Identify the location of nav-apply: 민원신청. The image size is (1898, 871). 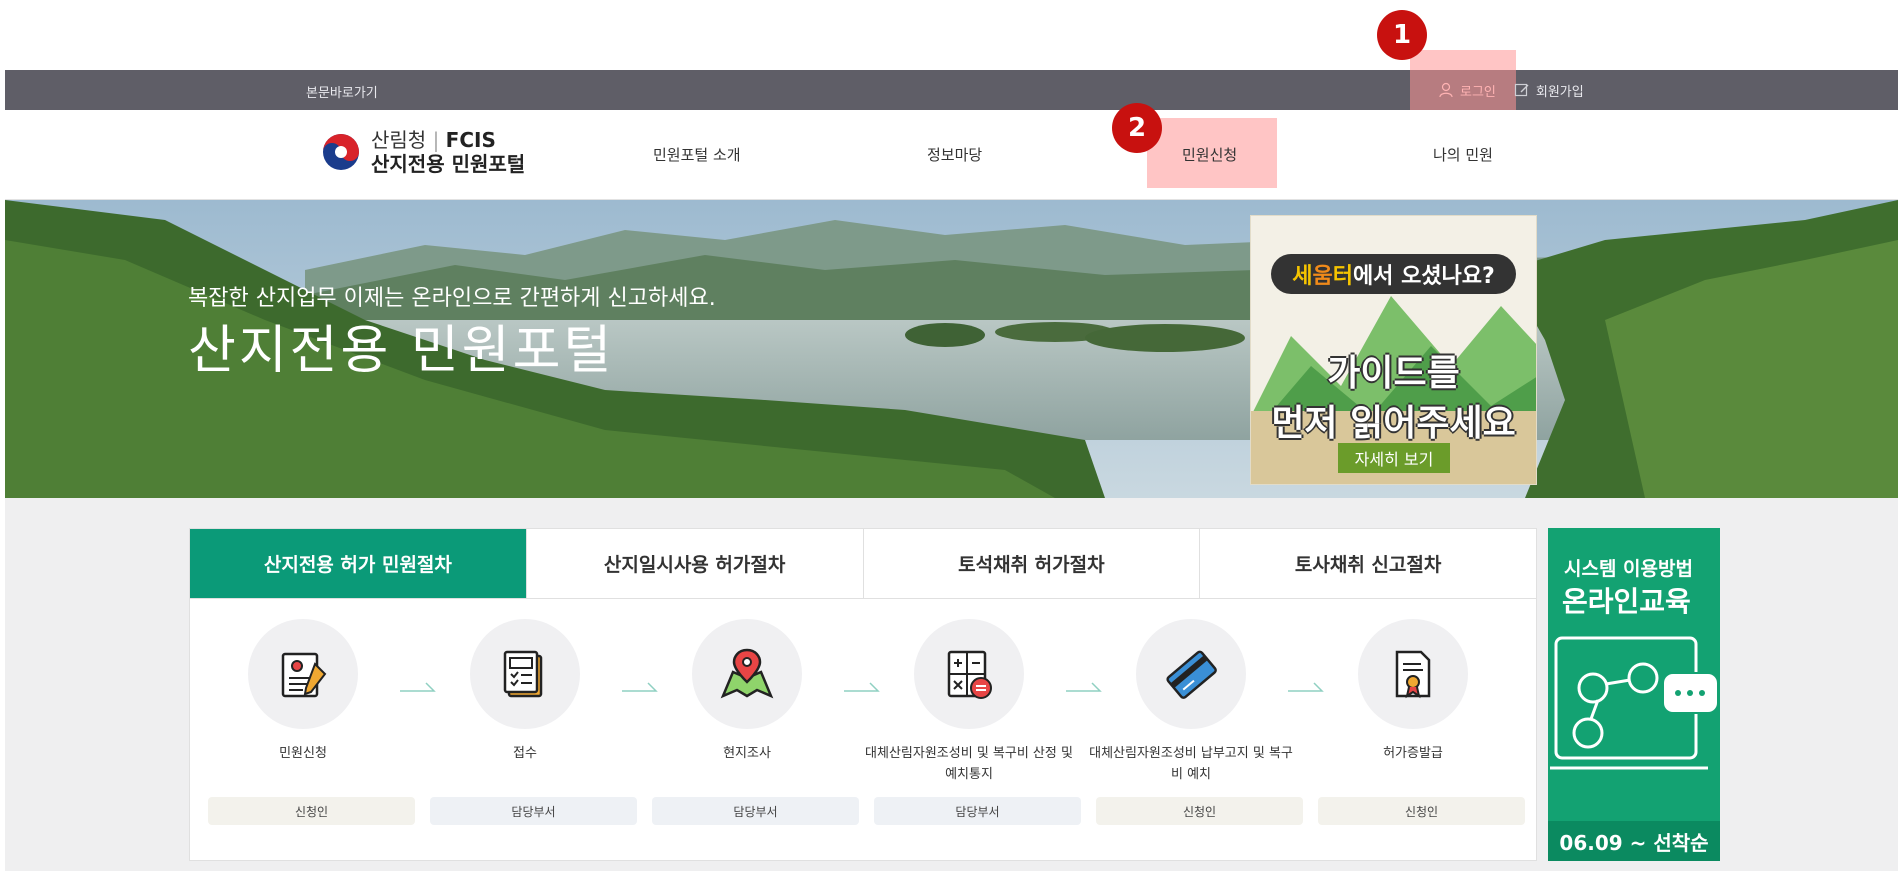
(1209, 154).